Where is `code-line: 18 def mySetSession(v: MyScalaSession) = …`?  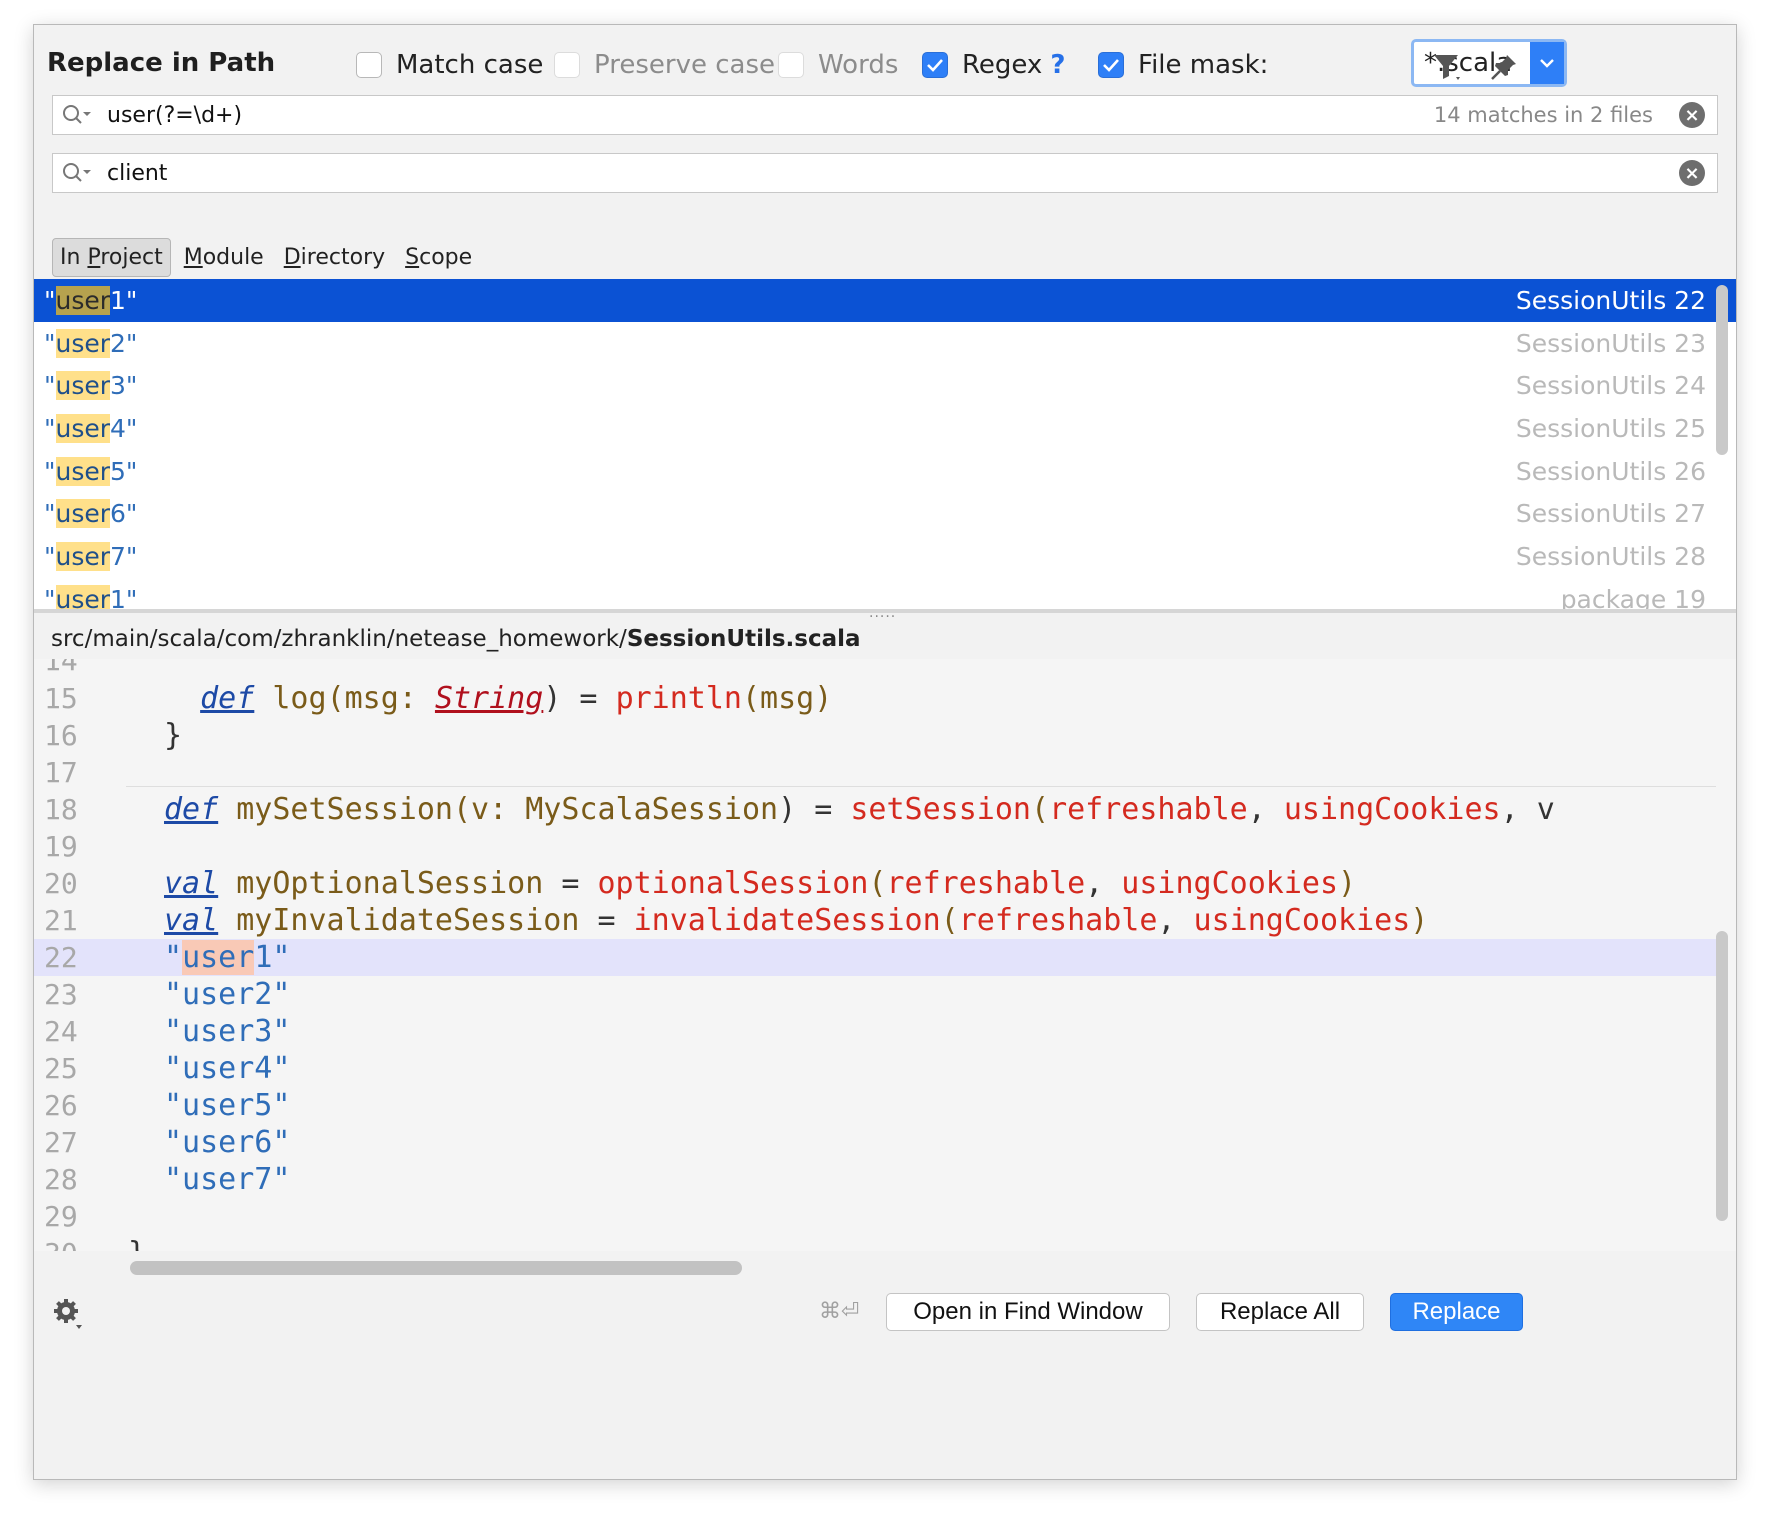 code-line: 18 def mySetSession(v: MyScalaSession) = … is located at coordinates (799, 809).